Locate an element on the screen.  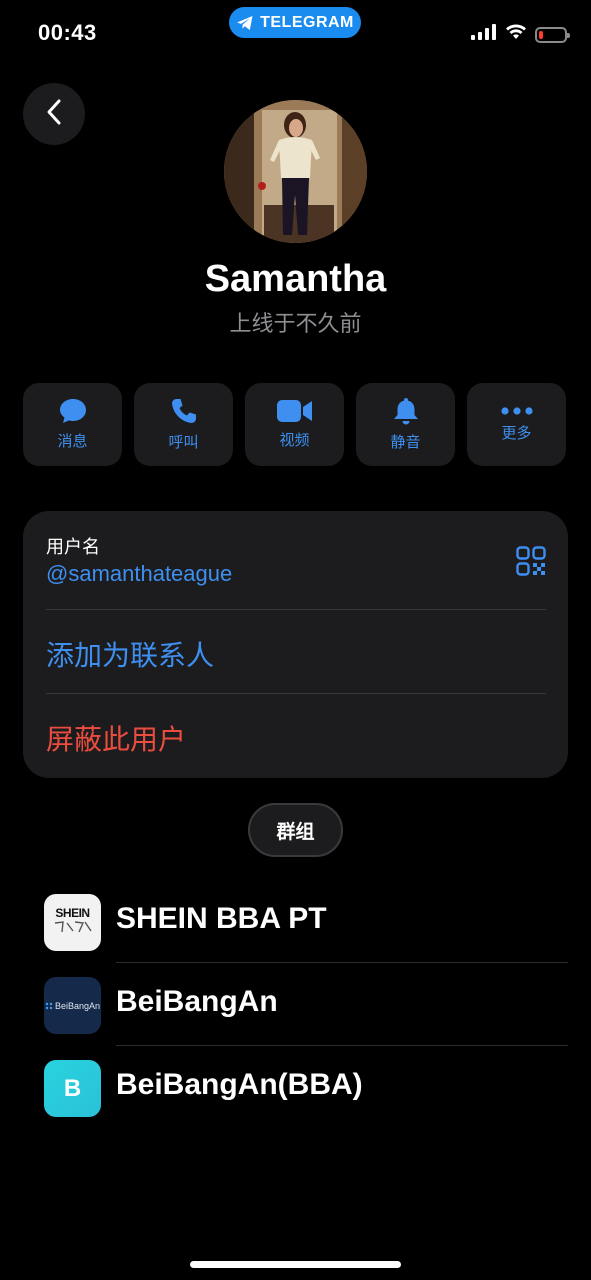
group-name: SHEIN BBA PT is located at coordinates (221, 918).